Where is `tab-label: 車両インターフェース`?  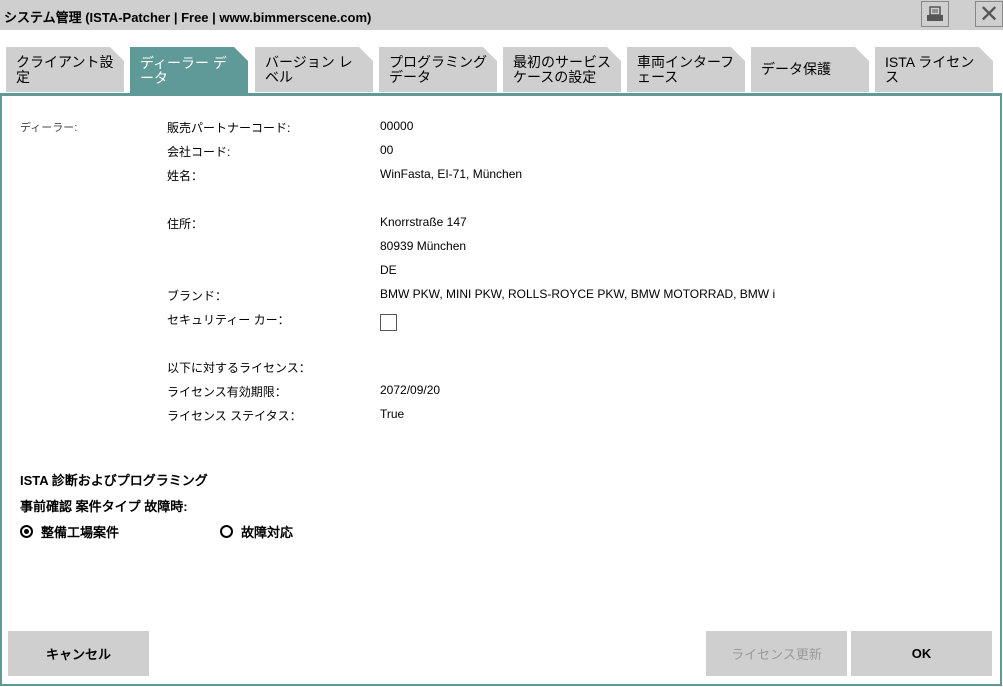
tab-label: 車両インターフェース is located at coordinates (686, 69).